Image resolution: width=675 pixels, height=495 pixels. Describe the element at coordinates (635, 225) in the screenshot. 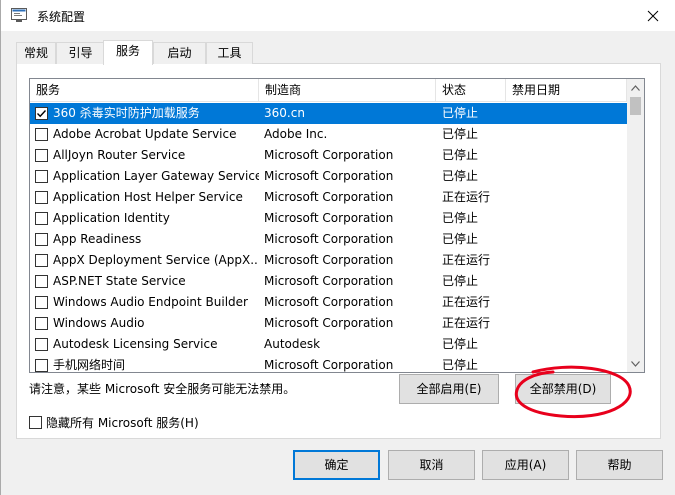

I see `vertical-scrollbar` at that location.